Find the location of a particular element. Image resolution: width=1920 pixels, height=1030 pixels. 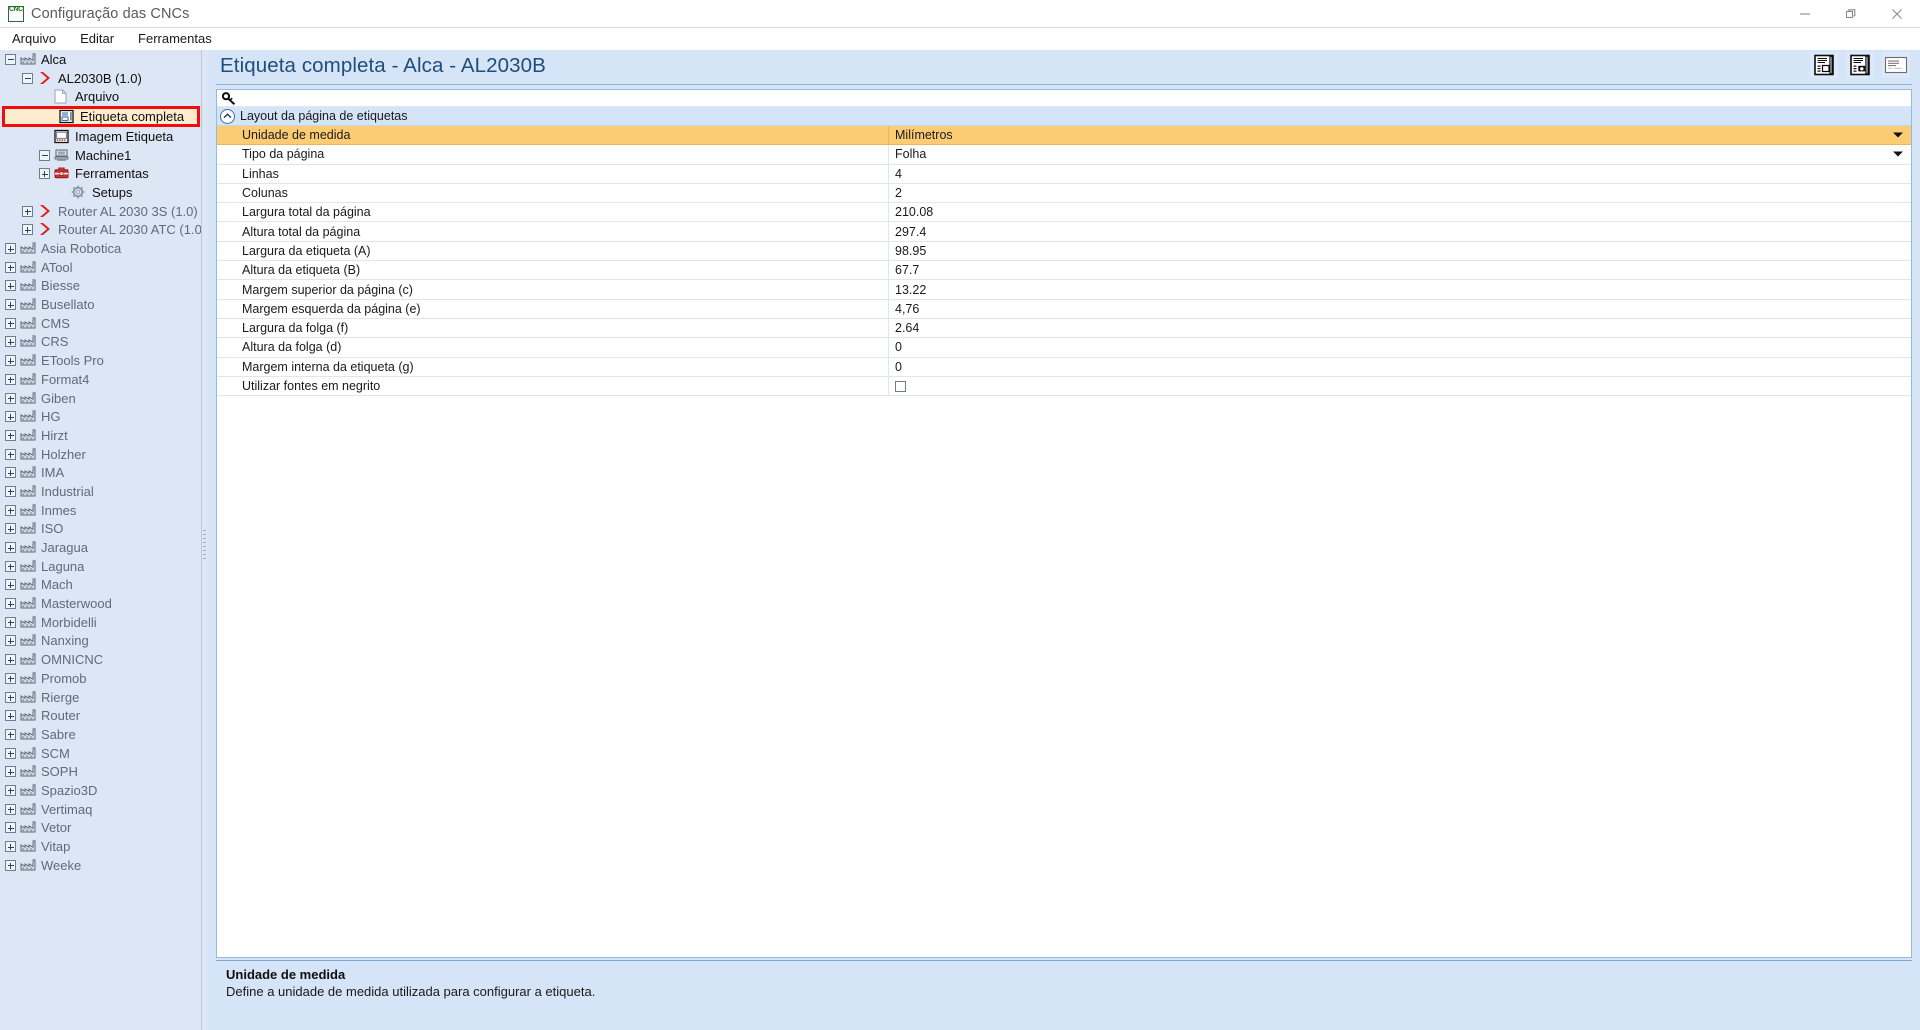

grid-row-value: Folha is located at coordinates (1400, 154).